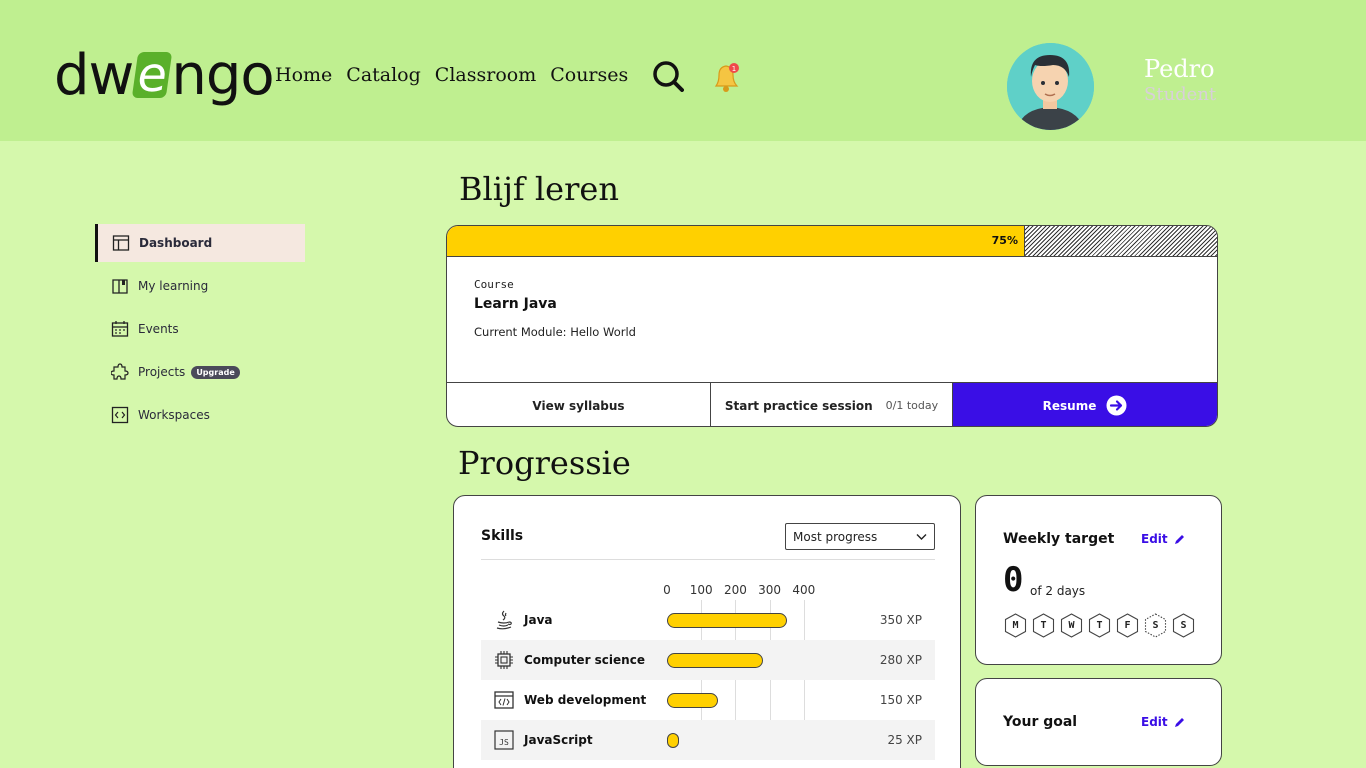  What do you see at coordinates (502, 536) in the screenshot?
I see `skills-title: Skills` at bounding box center [502, 536].